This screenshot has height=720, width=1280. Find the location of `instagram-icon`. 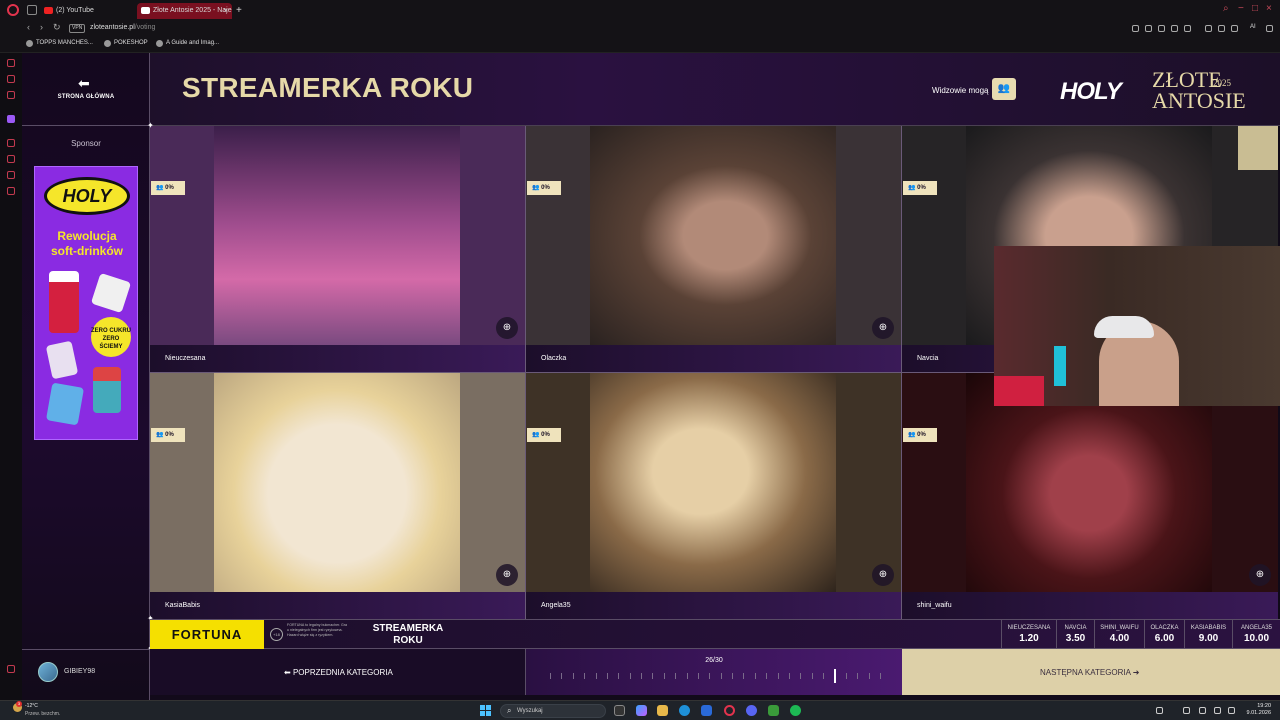

instagram-icon is located at coordinates (11, 95).